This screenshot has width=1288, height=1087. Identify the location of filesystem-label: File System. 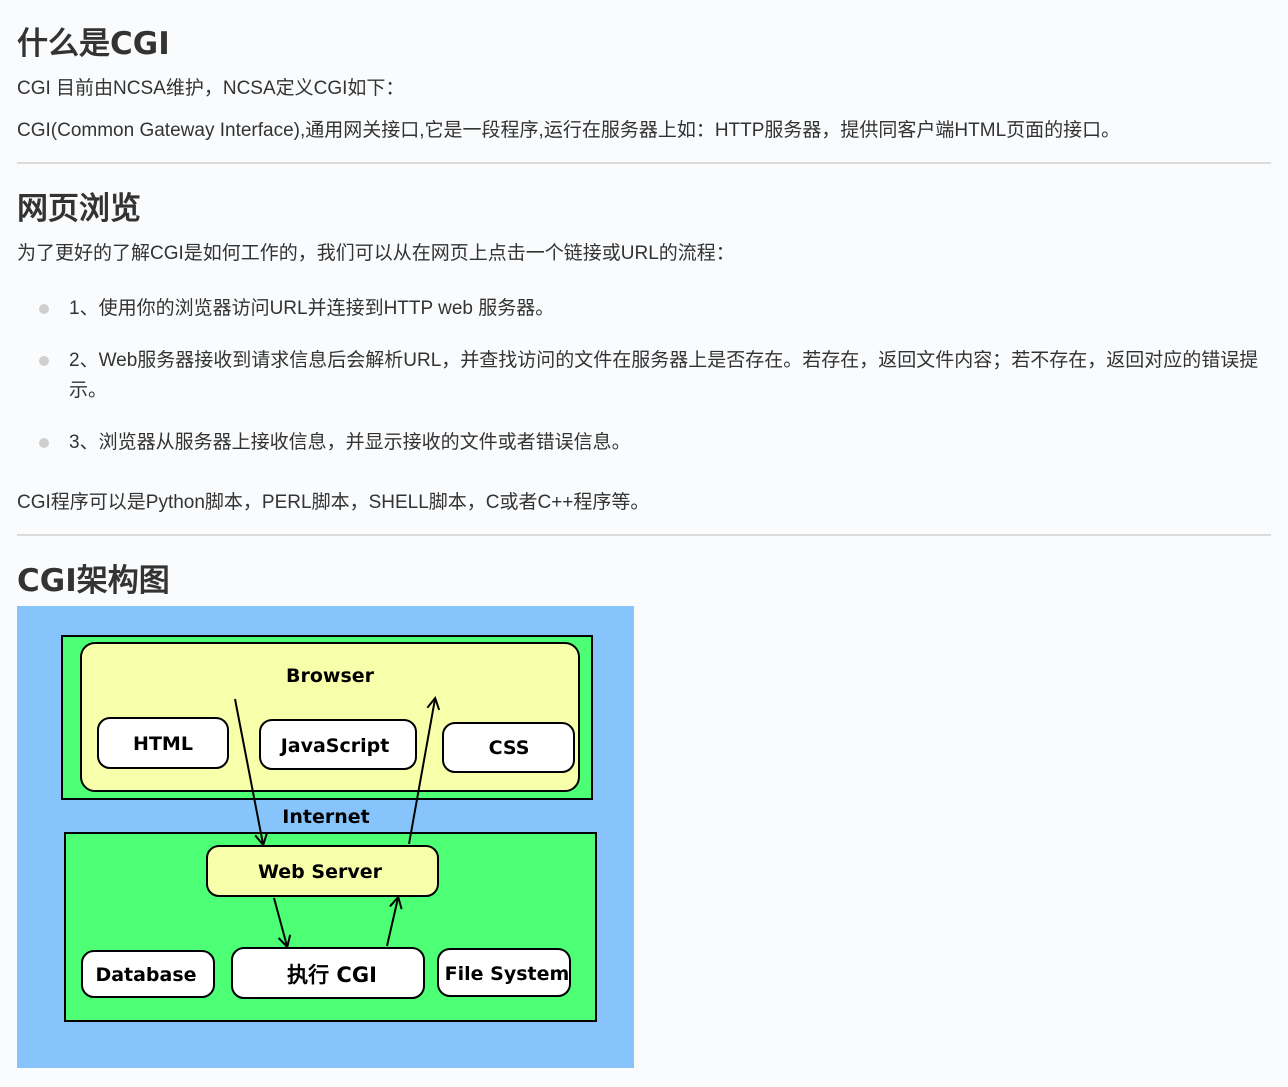
(507, 974).